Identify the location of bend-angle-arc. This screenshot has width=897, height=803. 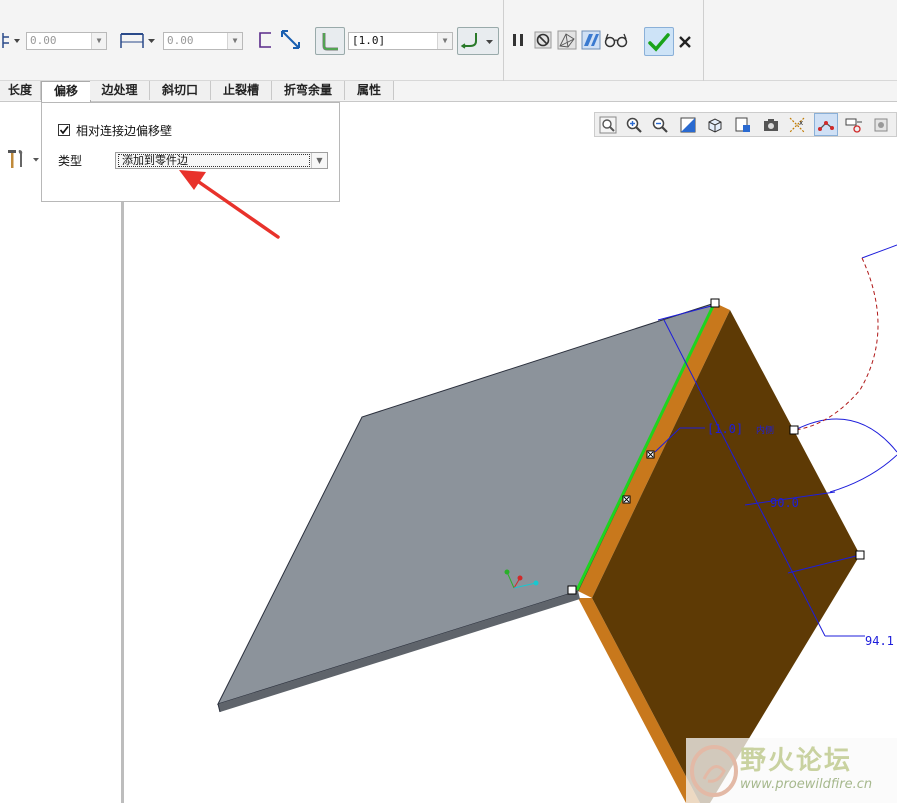
(836, 344).